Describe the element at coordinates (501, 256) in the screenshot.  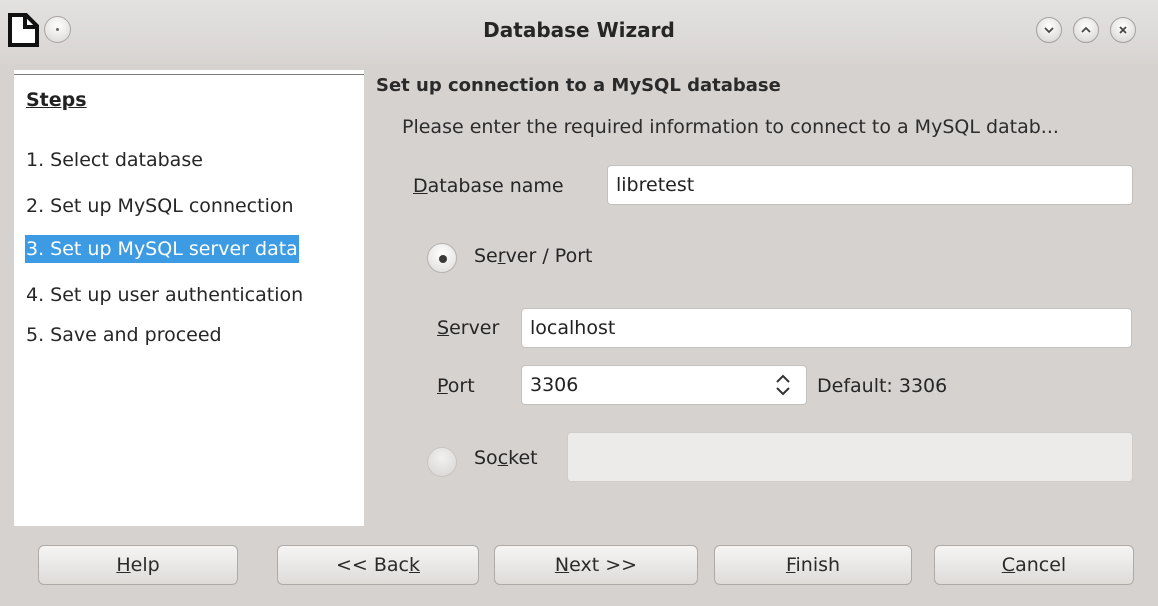
I see `mnemonic-r: r` at that location.